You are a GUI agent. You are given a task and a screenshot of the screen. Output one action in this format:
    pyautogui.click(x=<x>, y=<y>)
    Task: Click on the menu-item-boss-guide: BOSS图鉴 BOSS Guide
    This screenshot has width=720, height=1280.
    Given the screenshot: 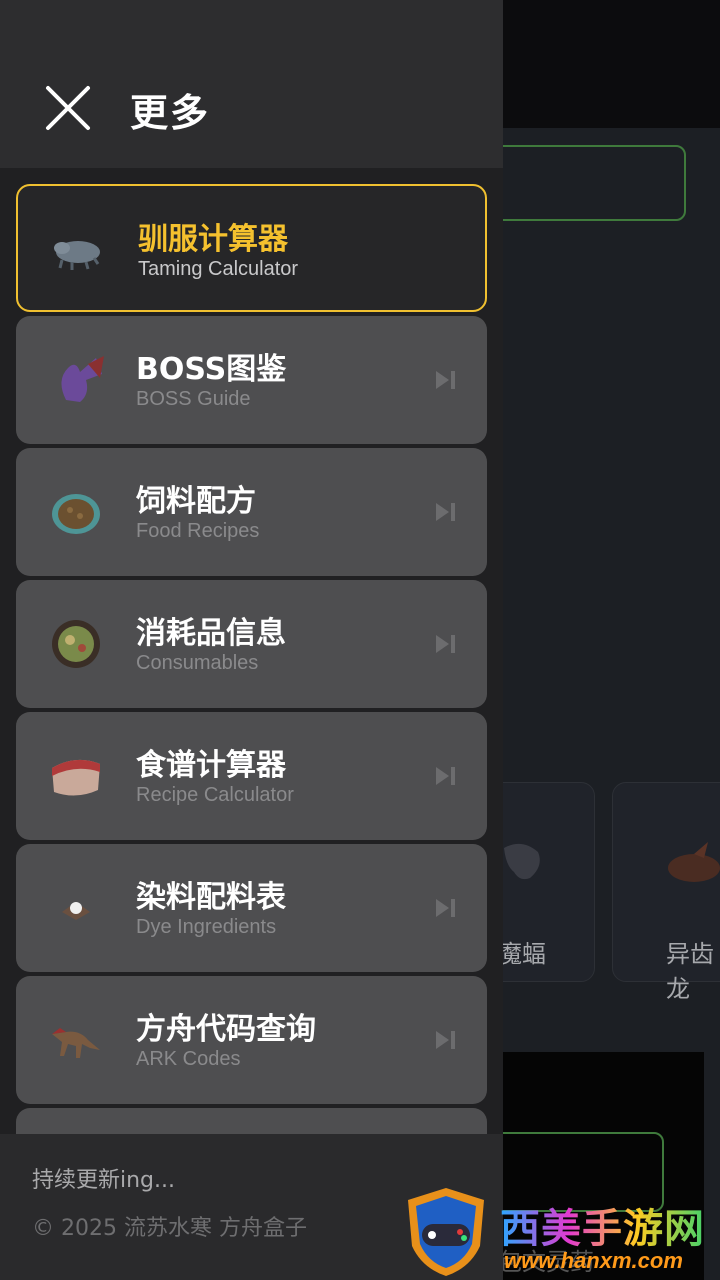 What is the action you would take?
    pyautogui.click(x=251, y=380)
    